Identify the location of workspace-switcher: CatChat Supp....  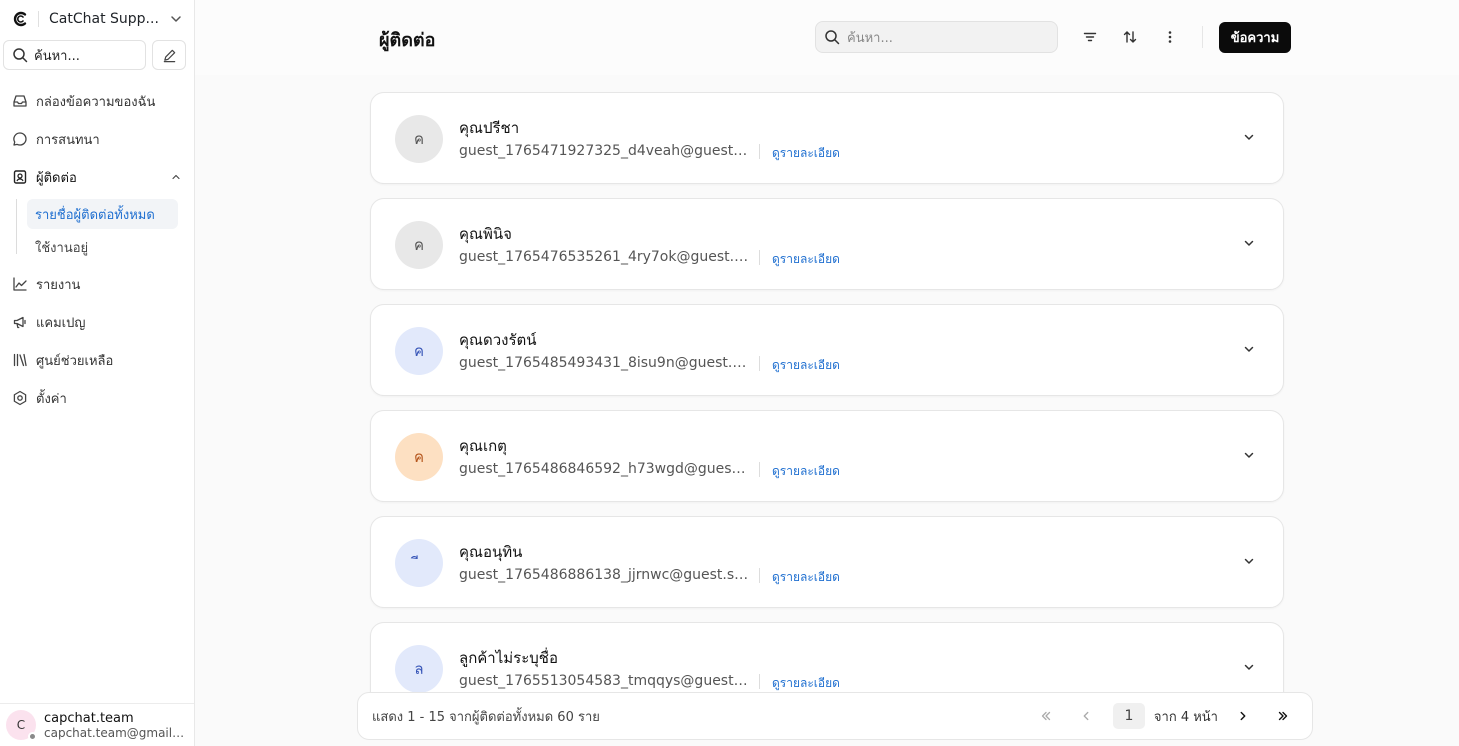
(97, 19).